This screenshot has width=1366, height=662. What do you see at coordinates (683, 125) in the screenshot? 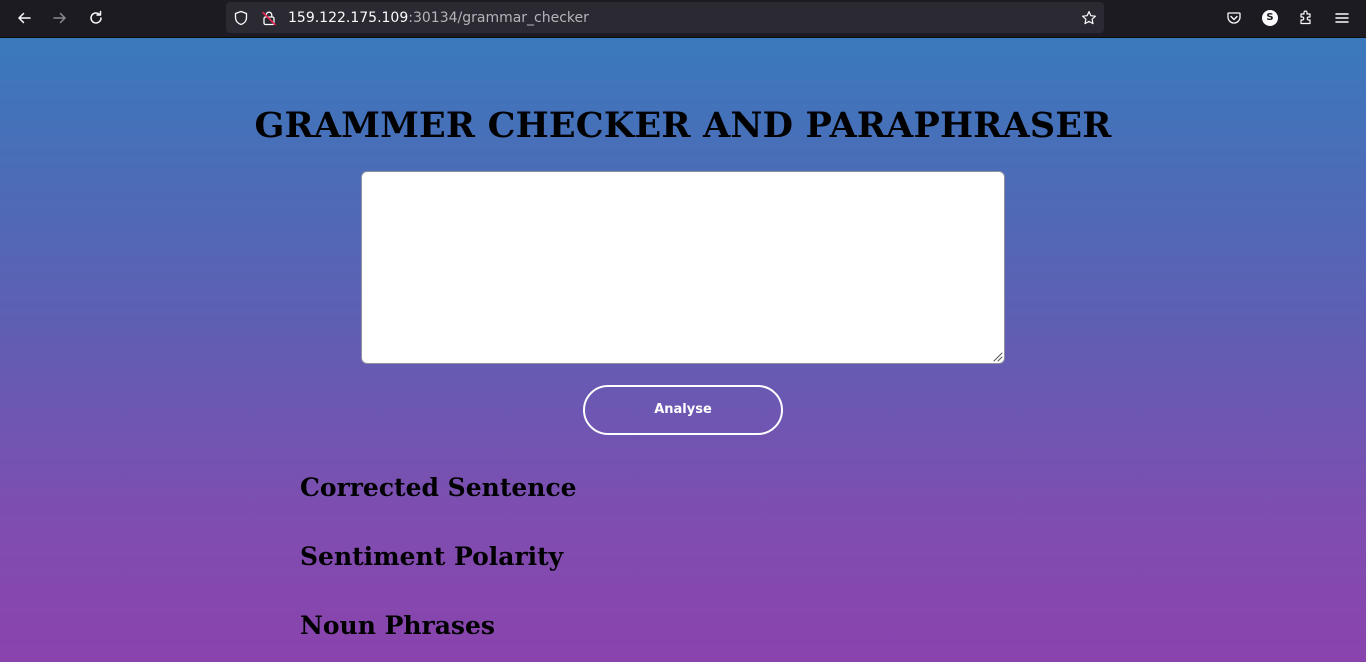
I see `page-title: GRAMMER CHECKER AND PARAPHRASER` at bounding box center [683, 125].